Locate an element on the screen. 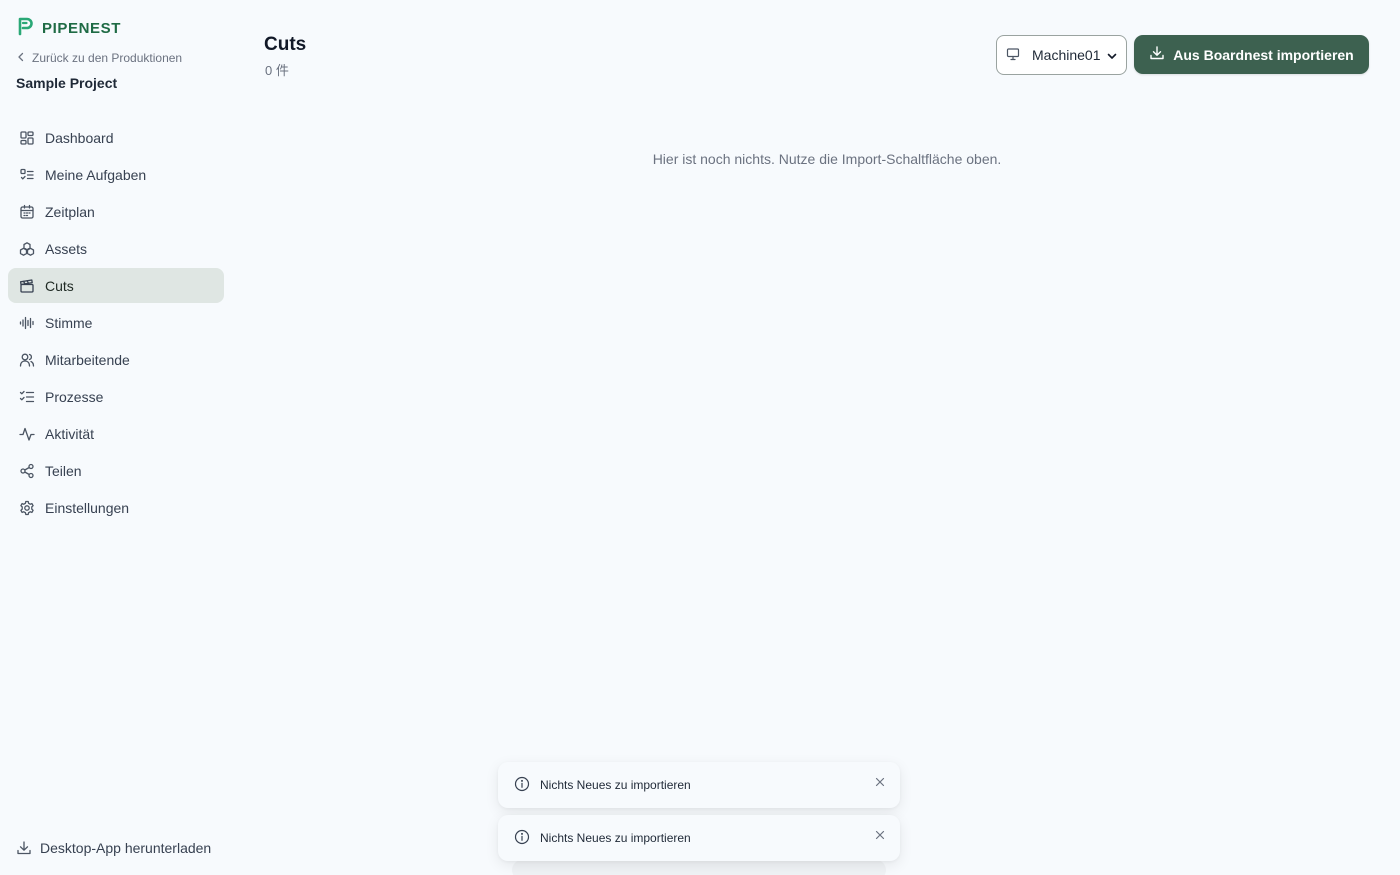 This screenshot has width=1400, height=875. audio-wave-icon is located at coordinates (27, 323).